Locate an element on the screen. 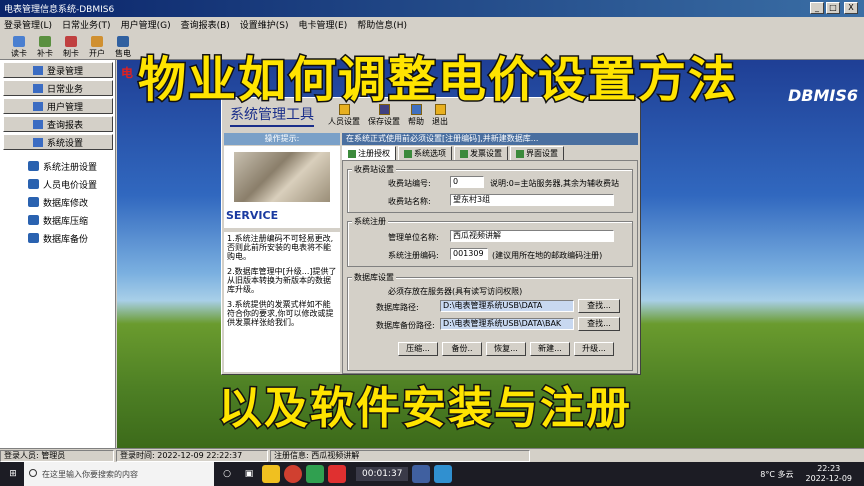  folder-icon is located at coordinates (271, 474).